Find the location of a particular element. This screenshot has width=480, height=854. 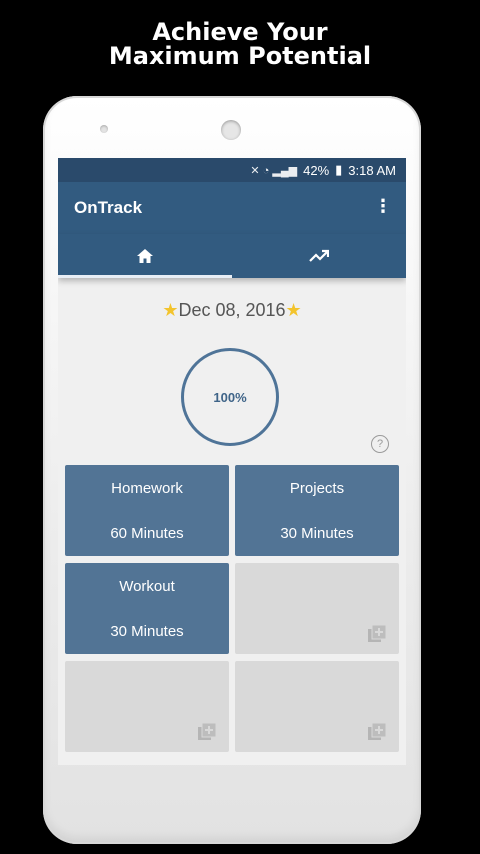

progress-label: 100% is located at coordinates (230, 397).